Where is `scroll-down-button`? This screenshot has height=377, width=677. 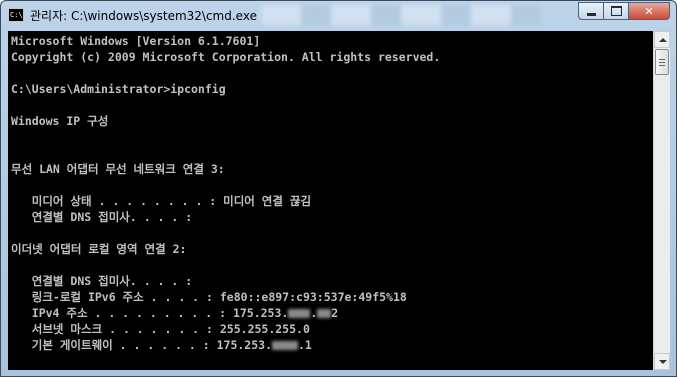 scroll-down-button is located at coordinates (662, 361).